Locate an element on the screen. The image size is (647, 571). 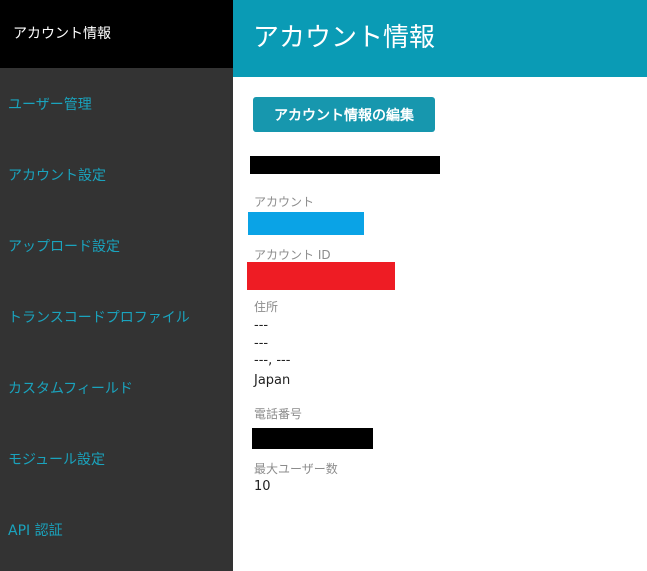
sidebar-item-upload-settings: アップロード設定 is located at coordinates (116, 245).